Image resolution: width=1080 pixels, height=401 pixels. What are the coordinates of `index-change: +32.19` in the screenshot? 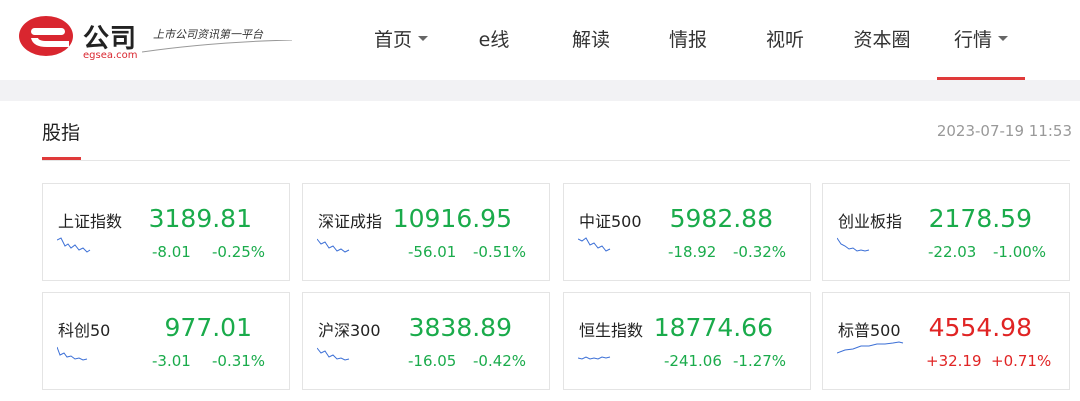 It's located at (954, 361).